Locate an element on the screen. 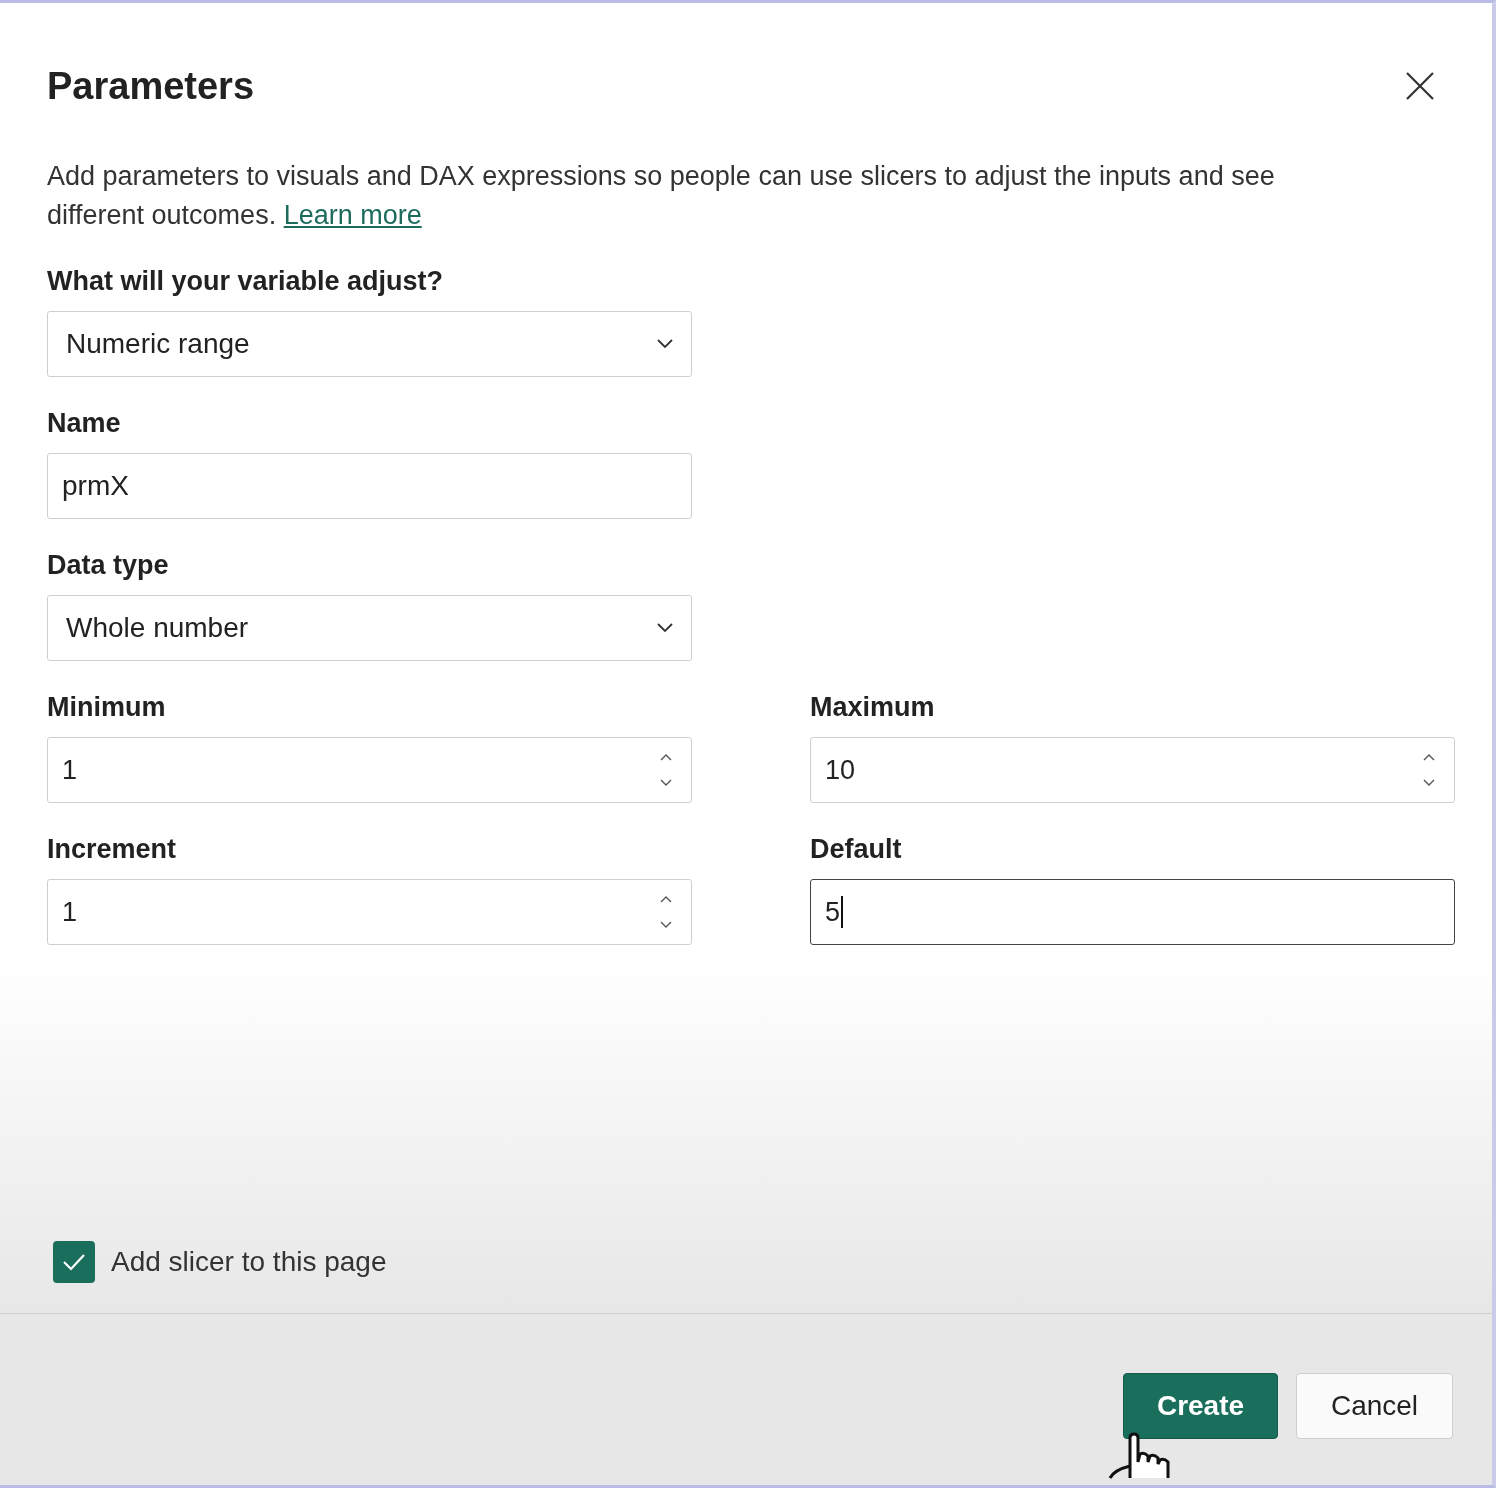 The image size is (1496, 1488). checkmark-icon is located at coordinates (74, 1262).